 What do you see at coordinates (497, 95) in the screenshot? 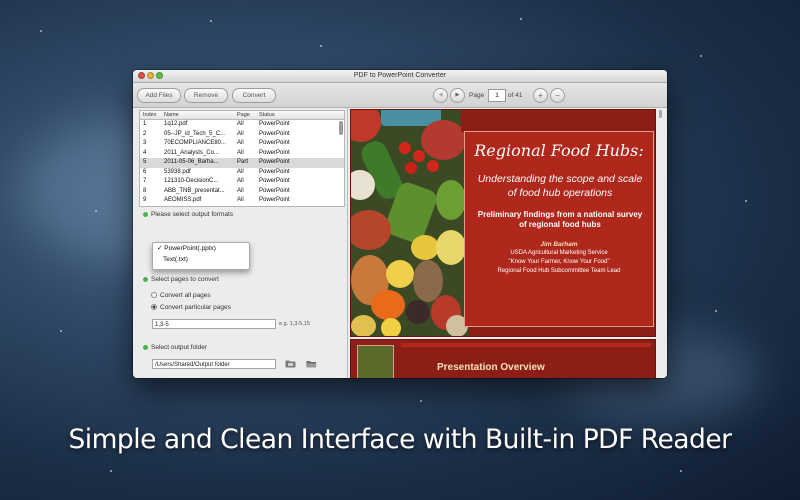
I see `page-number-input: 1` at bounding box center [497, 95].